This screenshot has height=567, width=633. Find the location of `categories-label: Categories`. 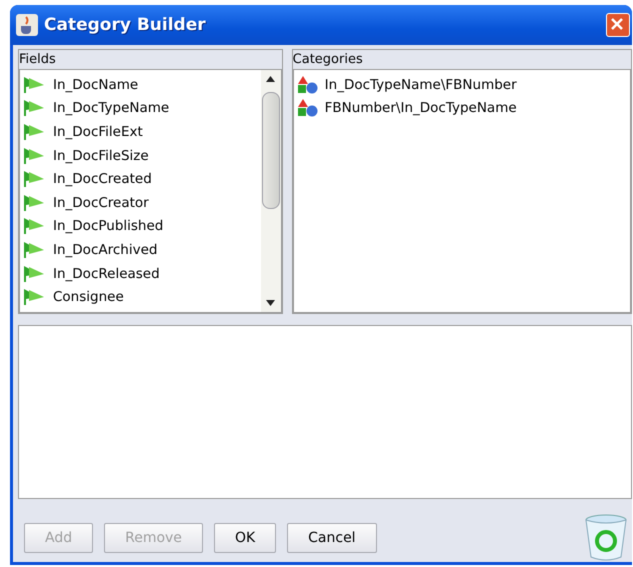

categories-label: Categories is located at coordinates (328, 60).